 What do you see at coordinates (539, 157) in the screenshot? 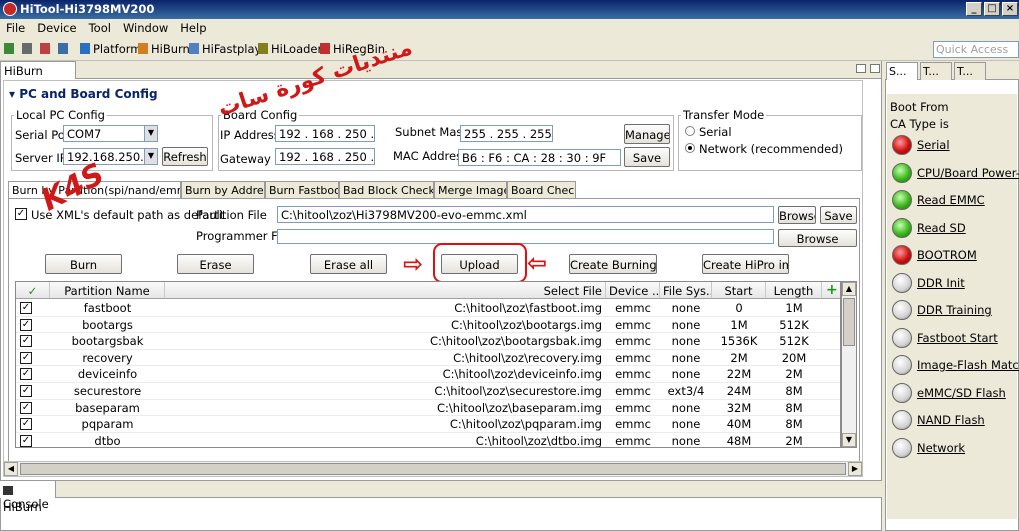
I see `mac-address-field: B6 : F6 : CA : 28 : 30 : 9F` at bounding box center [539, 157].